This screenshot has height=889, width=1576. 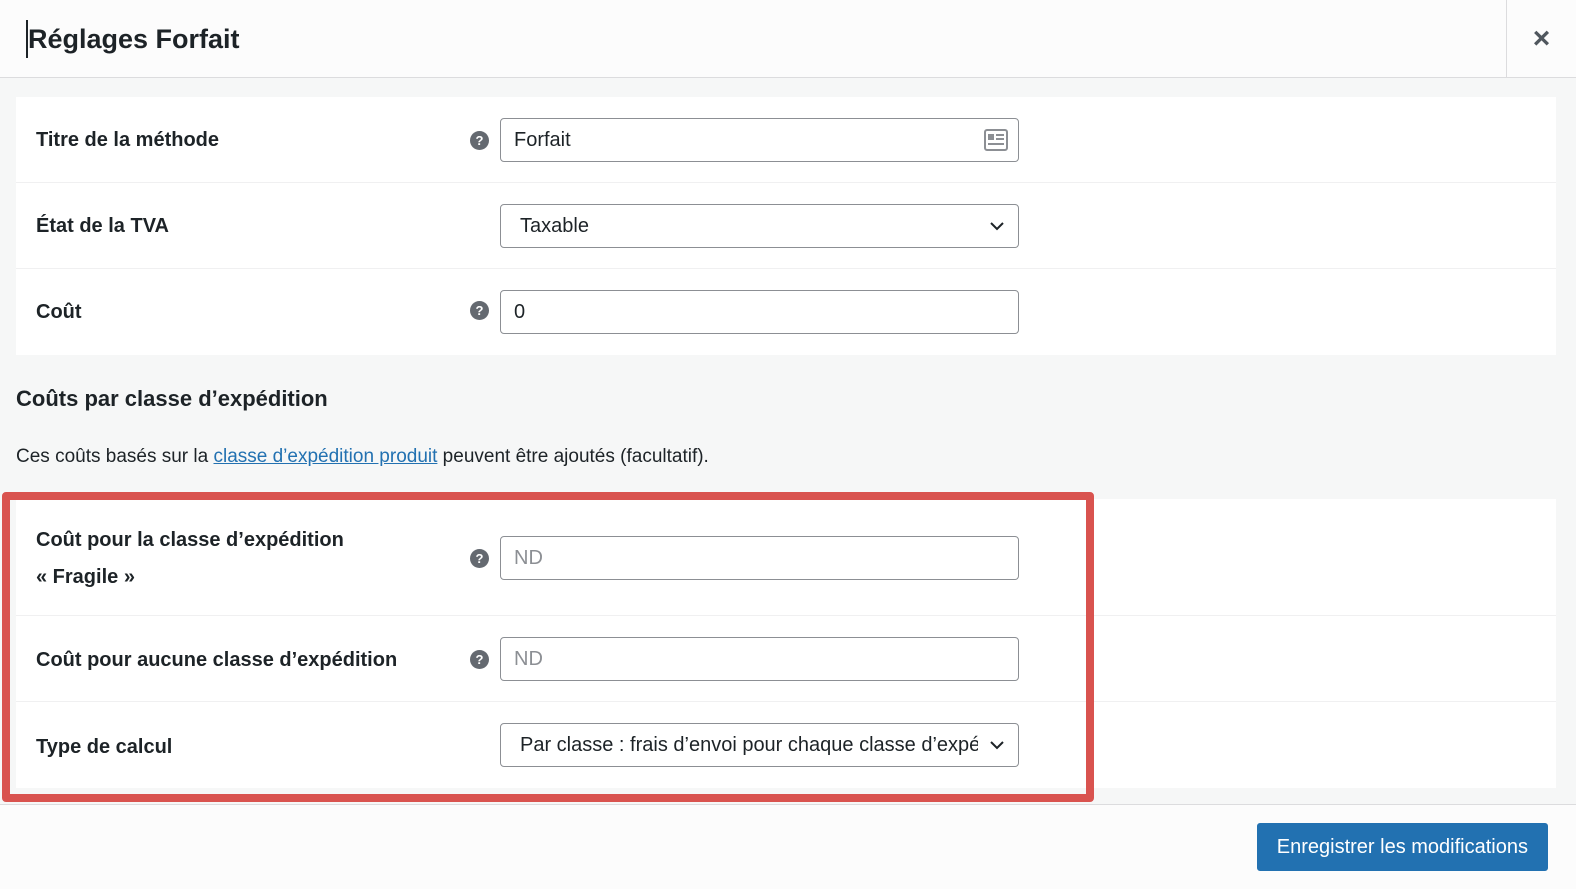 I want to click on close-icon: ×, so click(x=1541, y=38).